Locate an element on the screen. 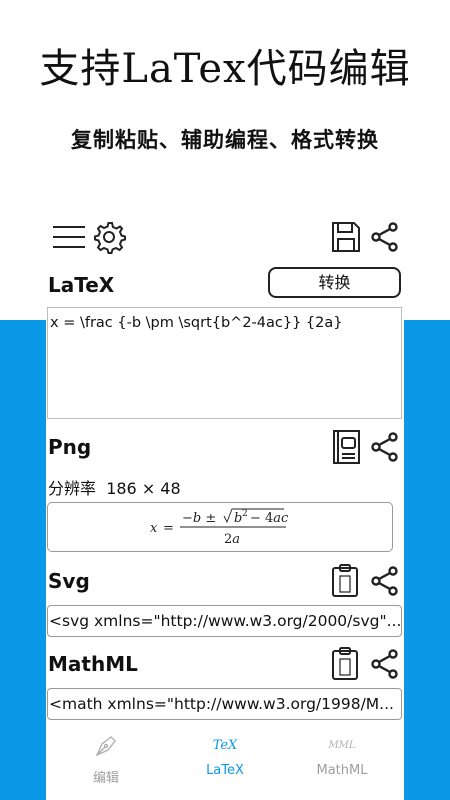 This screenshot has height=800, width=450. latex-section-title: LaTeX is located at coordinates (81, 285).